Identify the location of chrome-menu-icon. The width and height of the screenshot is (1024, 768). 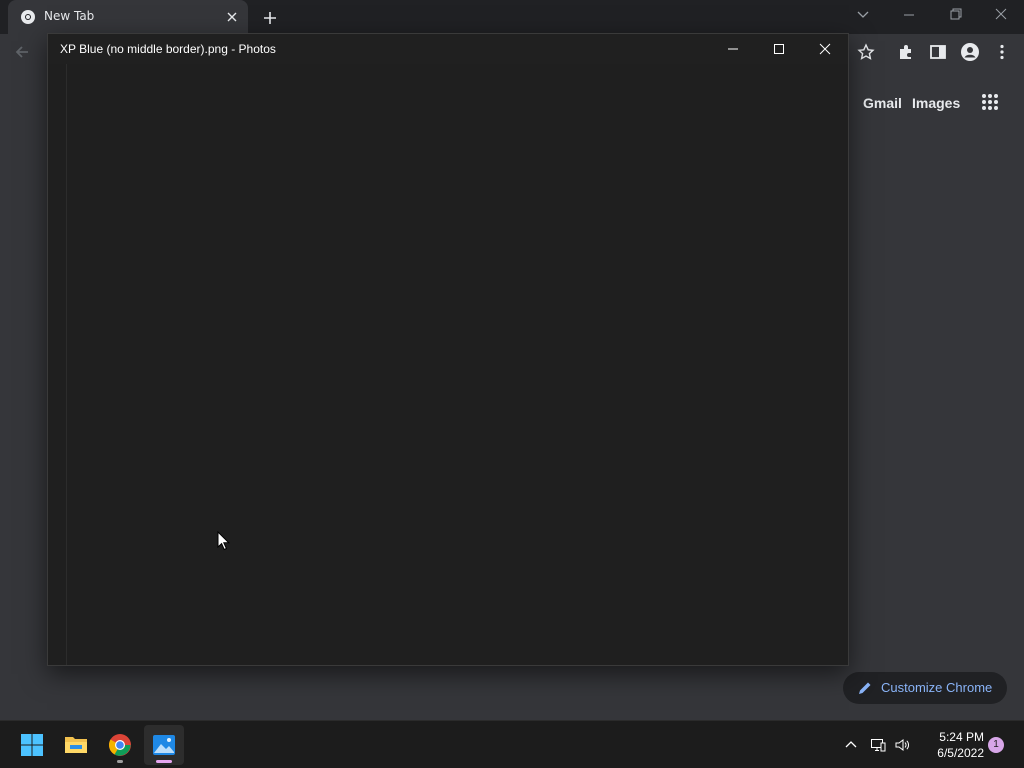
(1002, 52).